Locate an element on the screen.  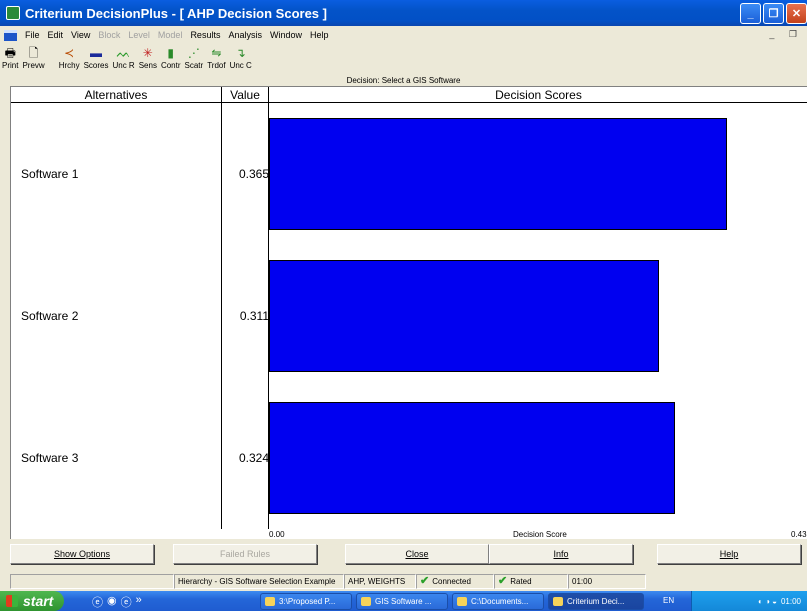
mdi-window-controls: _ ❐ is located at coordinates (786, 34).